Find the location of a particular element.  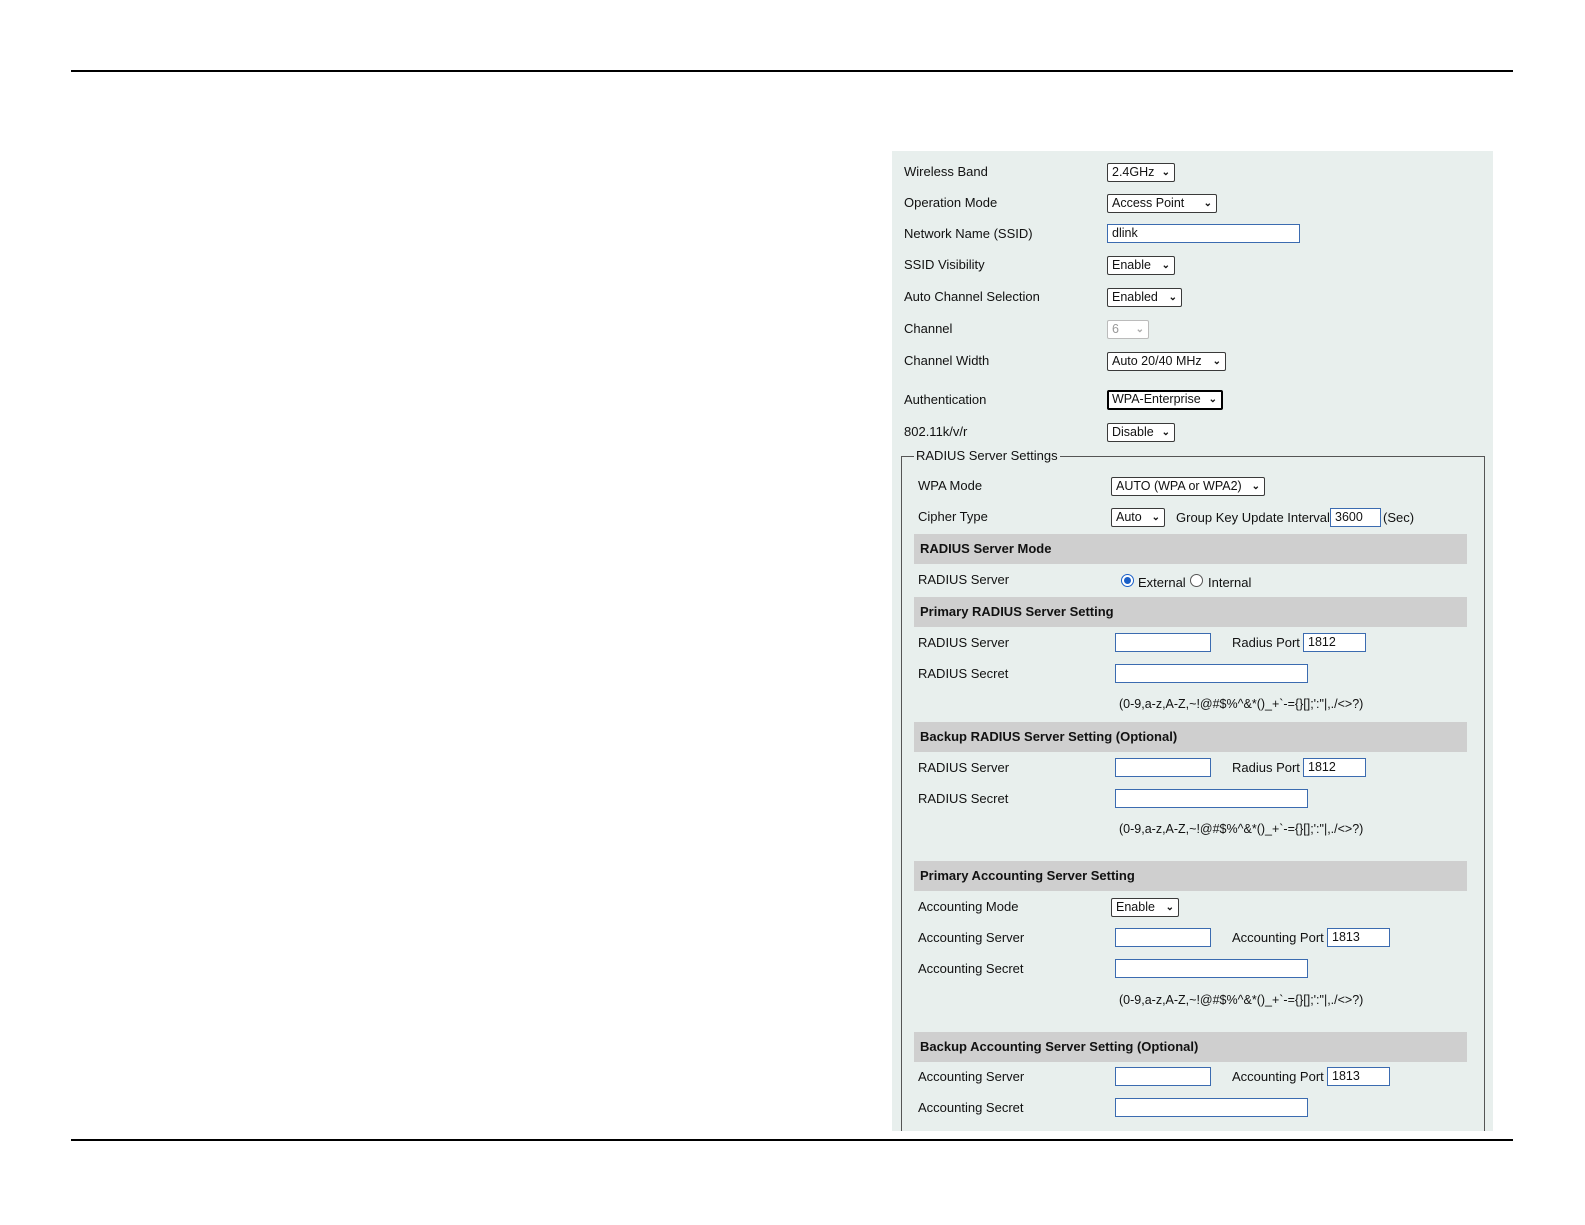

ssid-input: dlink is located at coordinates (1203, 233).